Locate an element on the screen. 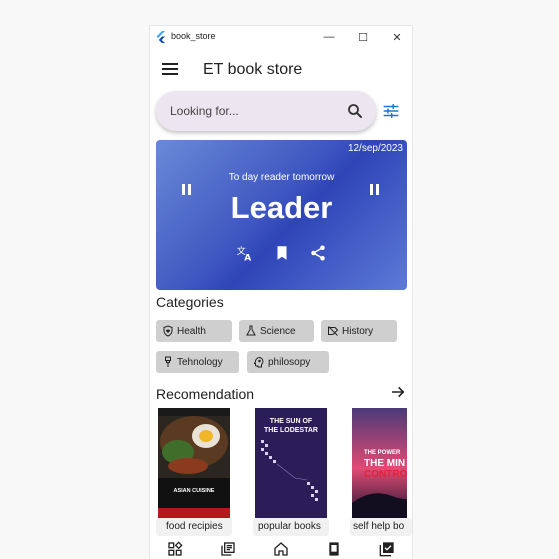 This screenshot has height=559, width=559. page-title: ET book store is located at coordinates (253, 69).